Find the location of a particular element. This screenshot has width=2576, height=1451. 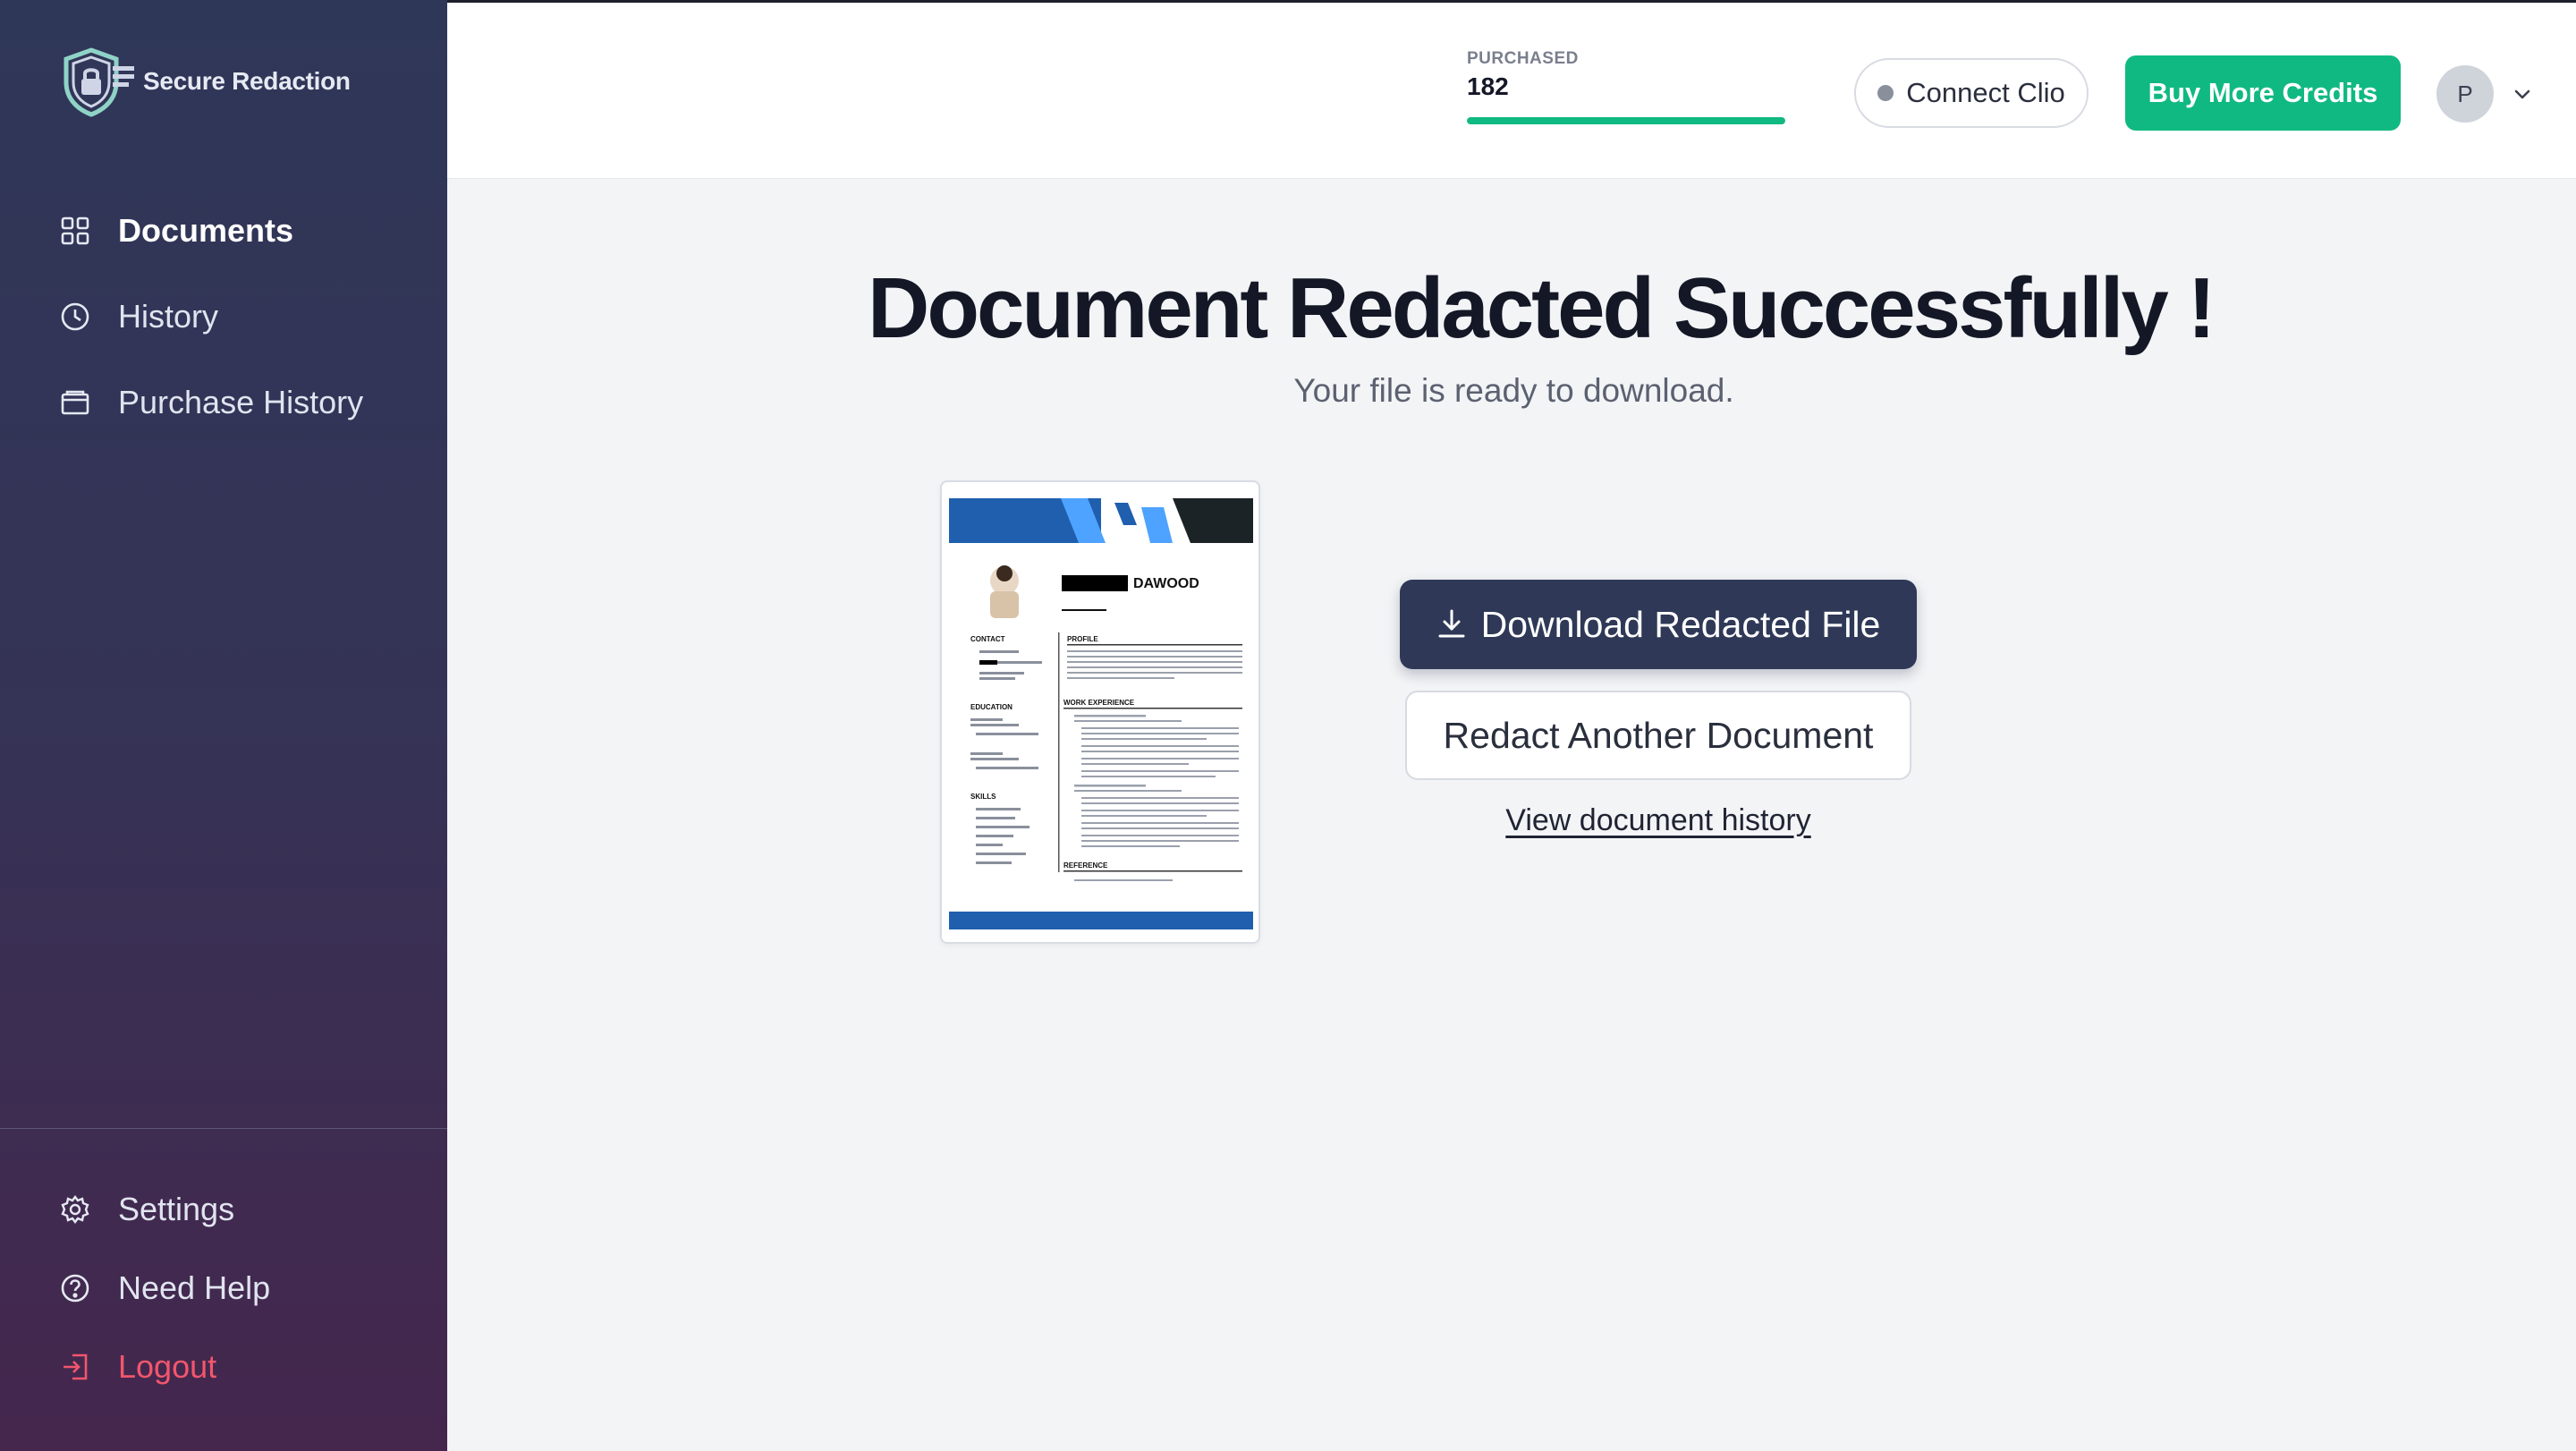

connect-clio-button: Connect Clio is located at coordinates (1971, 93).